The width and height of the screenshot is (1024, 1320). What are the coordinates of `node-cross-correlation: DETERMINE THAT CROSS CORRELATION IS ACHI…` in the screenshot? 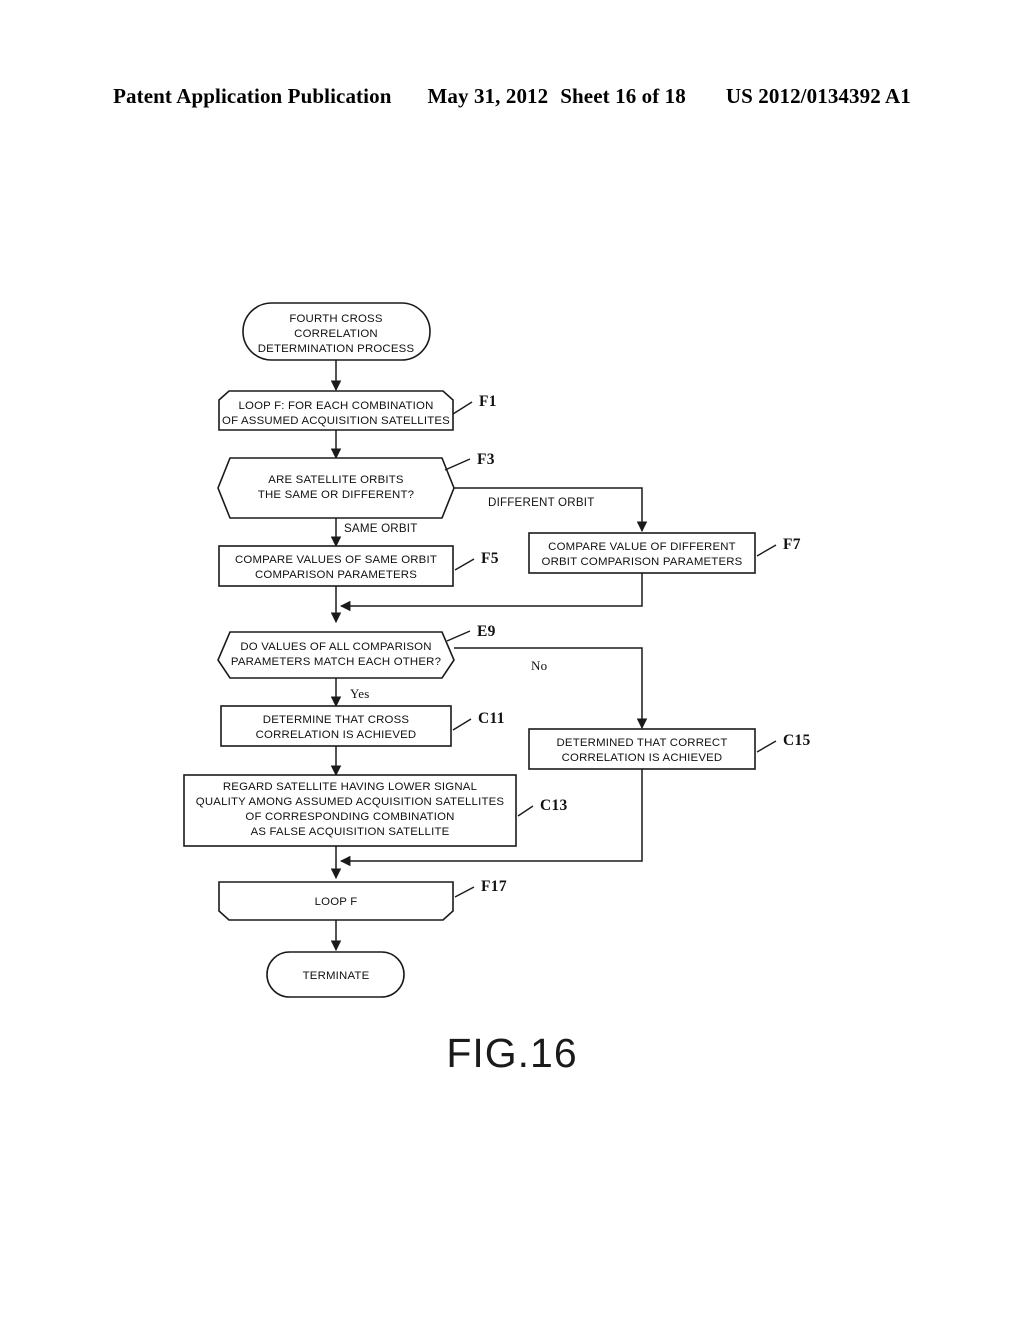 It's located at (362, 726).